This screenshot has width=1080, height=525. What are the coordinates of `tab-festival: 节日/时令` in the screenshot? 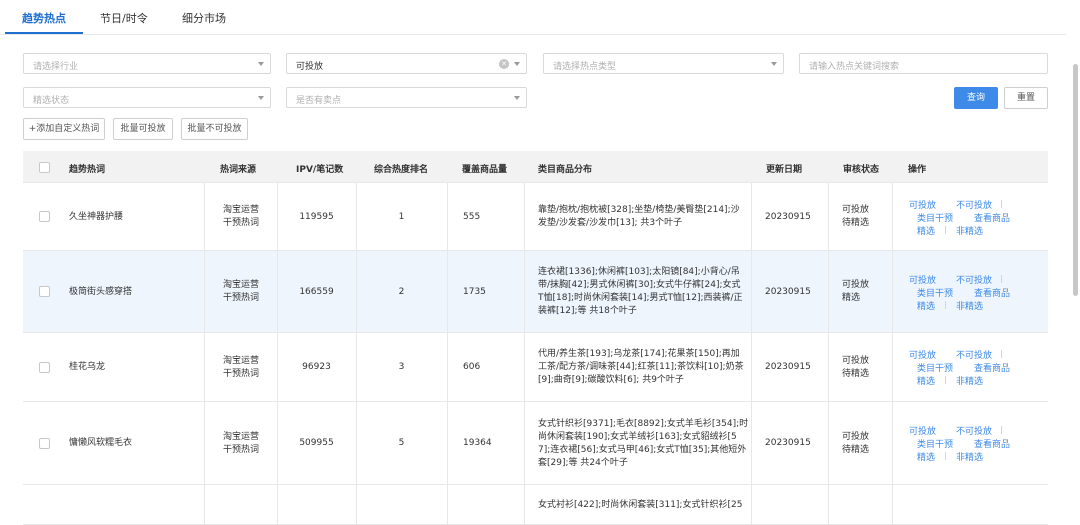 It's located at (124, 18).